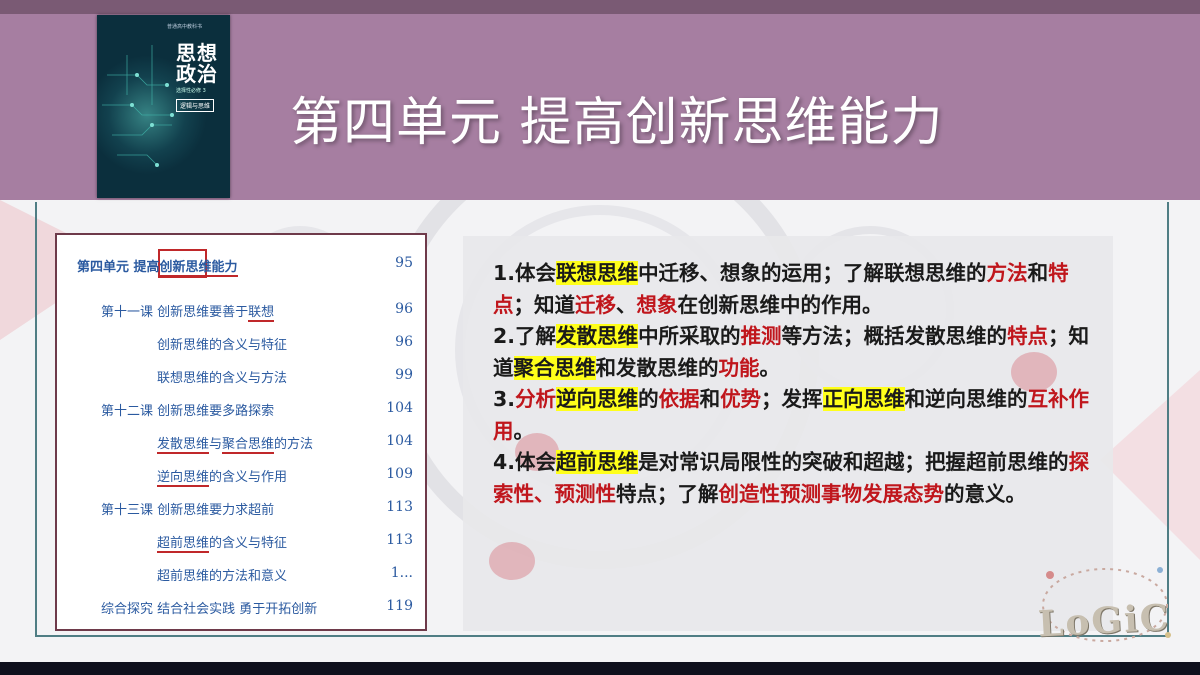 This screenshot has height=675, width=1200. I want to click on obj-emphasis: 创造性预测事物发展态势, so click(831, 493).